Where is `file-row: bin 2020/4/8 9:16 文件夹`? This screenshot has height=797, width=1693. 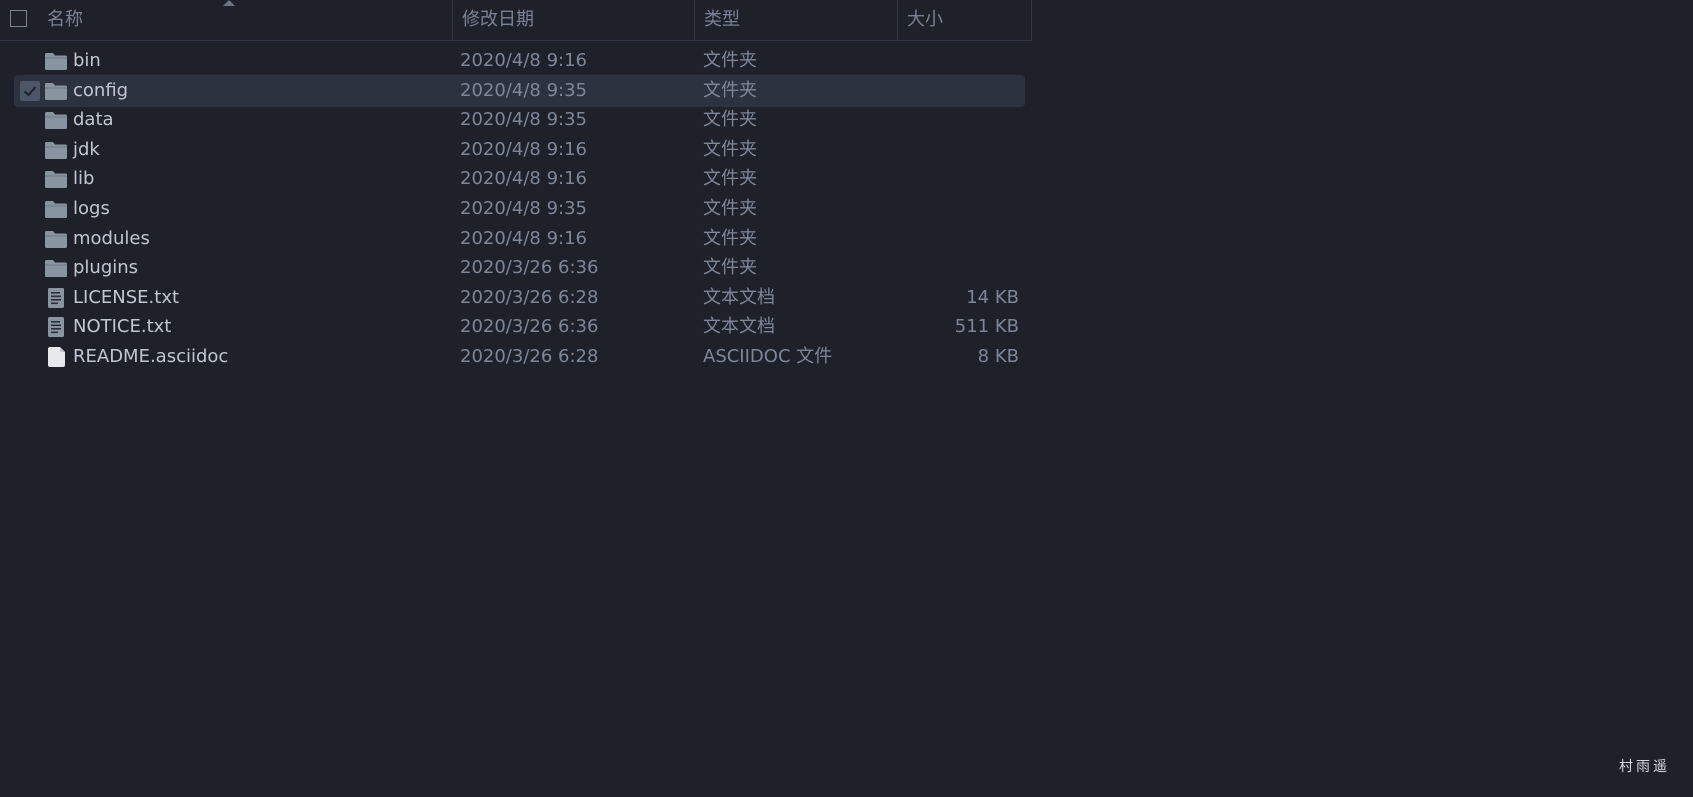
file-row: bin 2020/4/8 9:16 文件夹 is located at coordinates (519, 61).